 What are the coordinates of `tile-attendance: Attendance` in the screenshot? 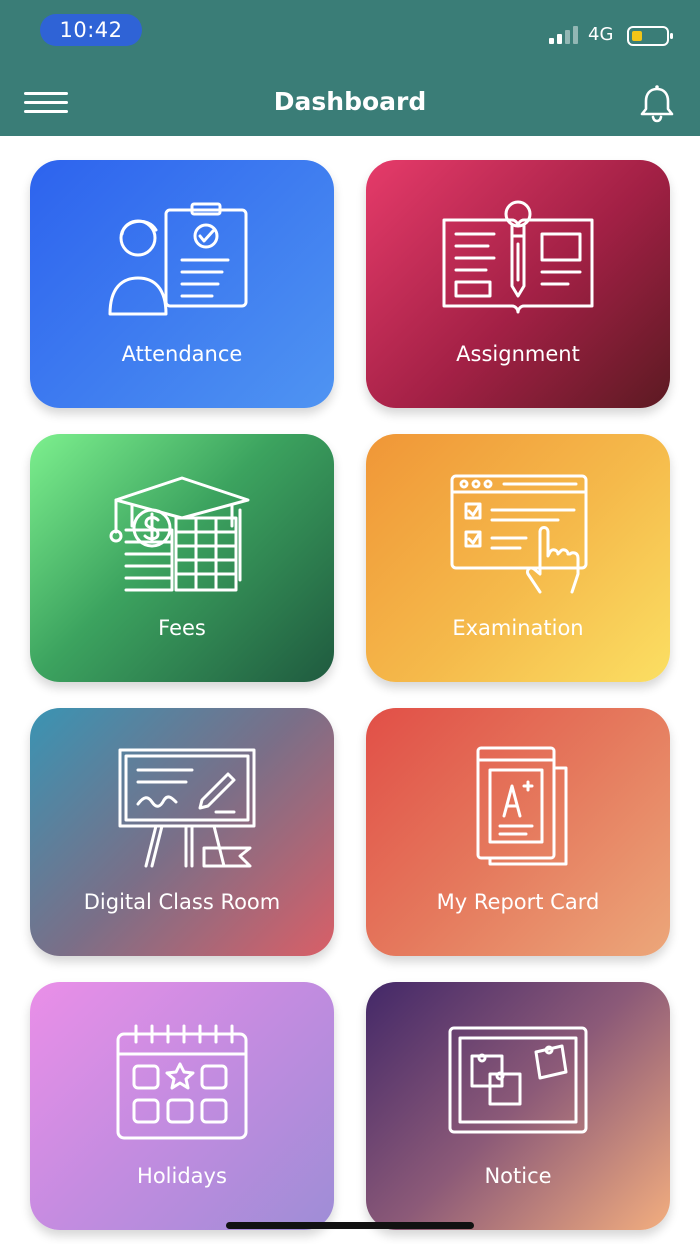 It's located at (182, 284).